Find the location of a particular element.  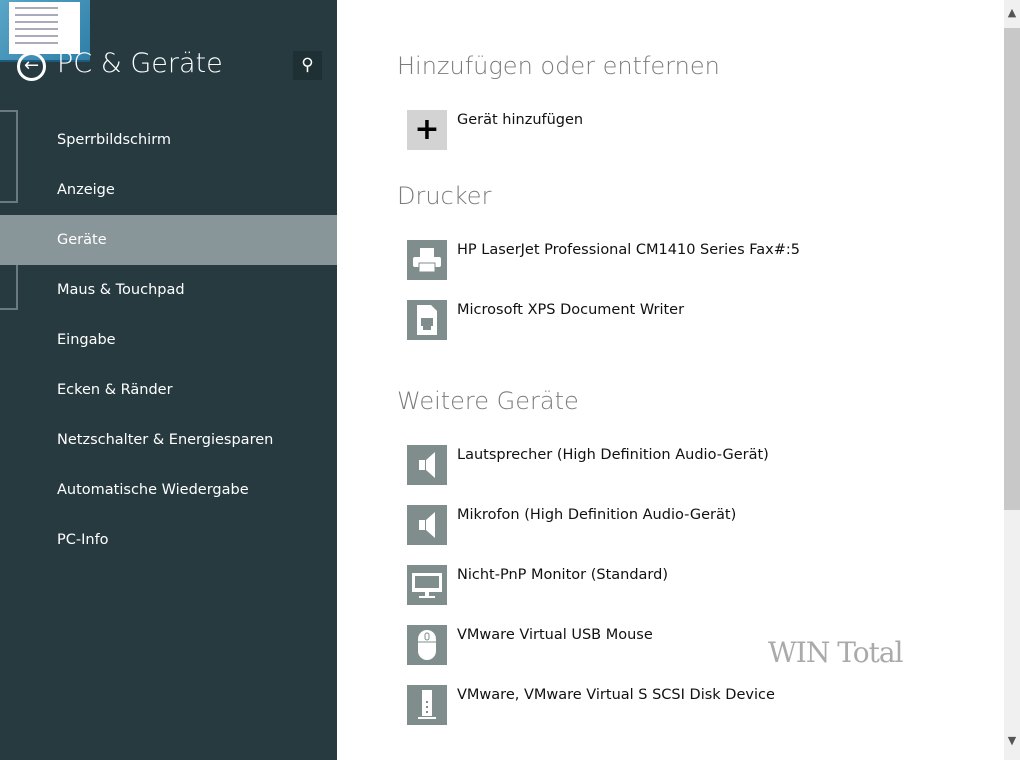

sidebar-item-pc-info: PC-Info is located at coordinates (168, 540).